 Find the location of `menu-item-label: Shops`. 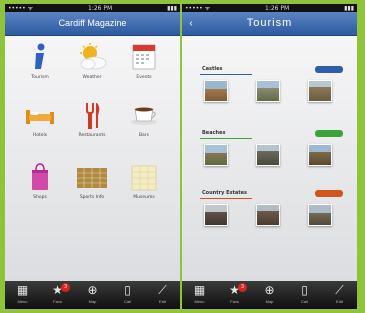

menu-item-label: Shops is located at coordinates (40, 197).